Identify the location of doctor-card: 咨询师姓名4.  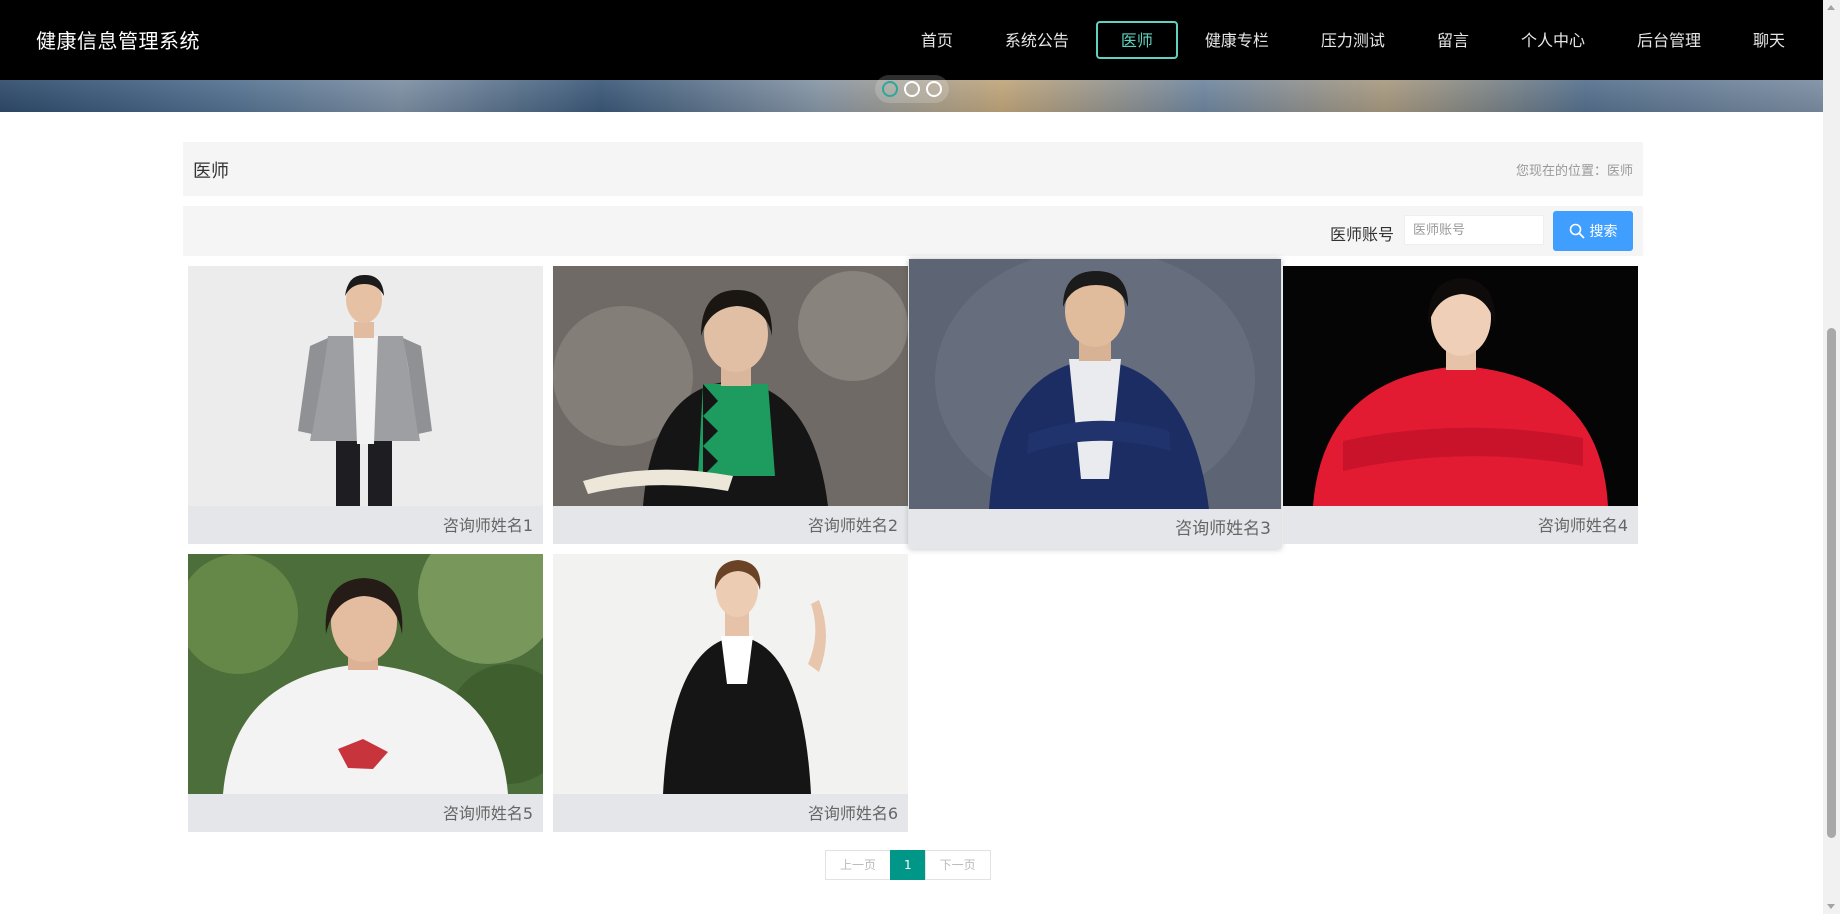
(1460, 405).